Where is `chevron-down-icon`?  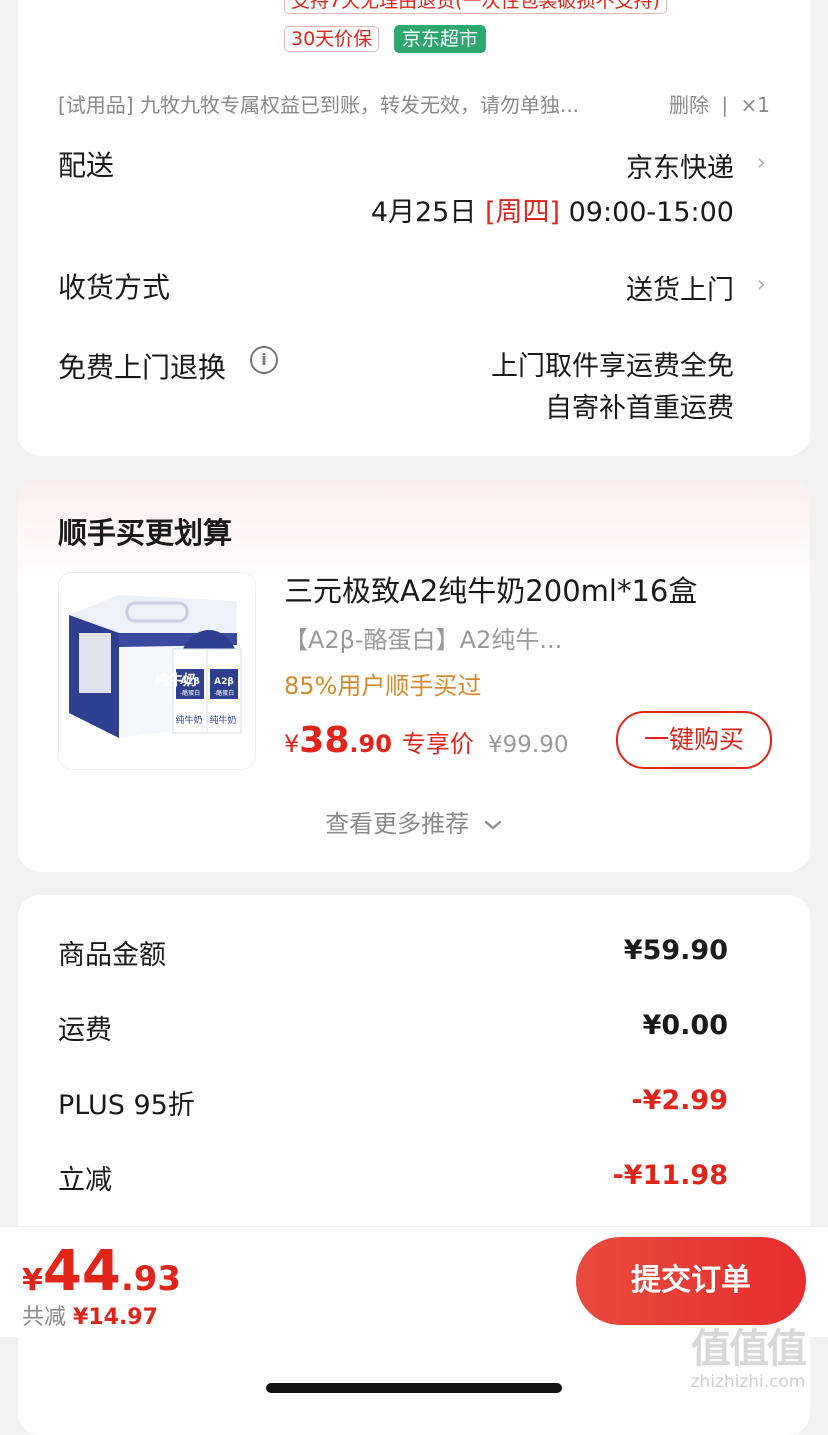
chevron-down-icon is located at coordinates (492, 825).